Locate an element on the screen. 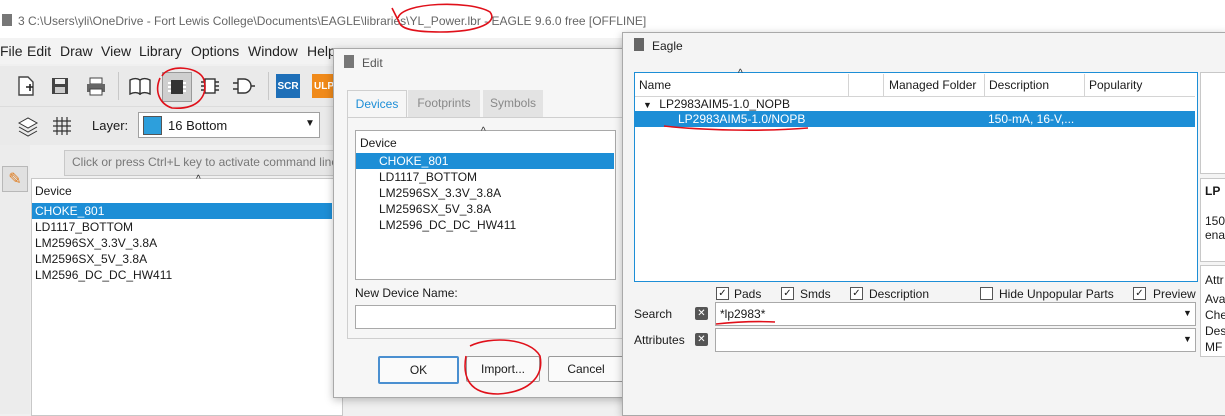 The height and width of the screenshot is (416, 1225). attribute-row: Ava is located at coordinates (1215, 299).